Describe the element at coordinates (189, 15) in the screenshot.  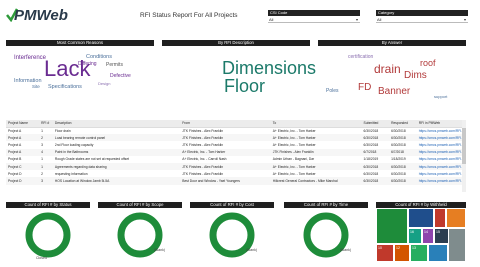
I see `page-title: RFI Status Report For All Projects` at that location.